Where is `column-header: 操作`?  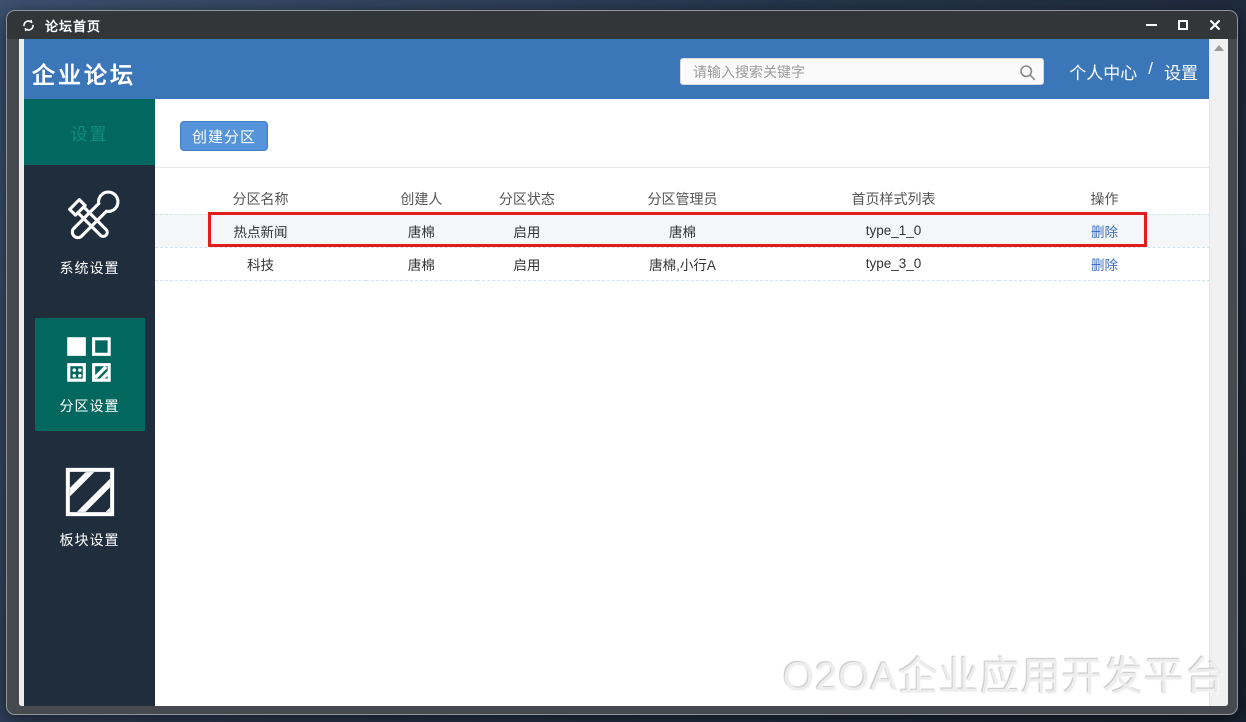 column-header: 操作 is located at coordinates (1104, 199).